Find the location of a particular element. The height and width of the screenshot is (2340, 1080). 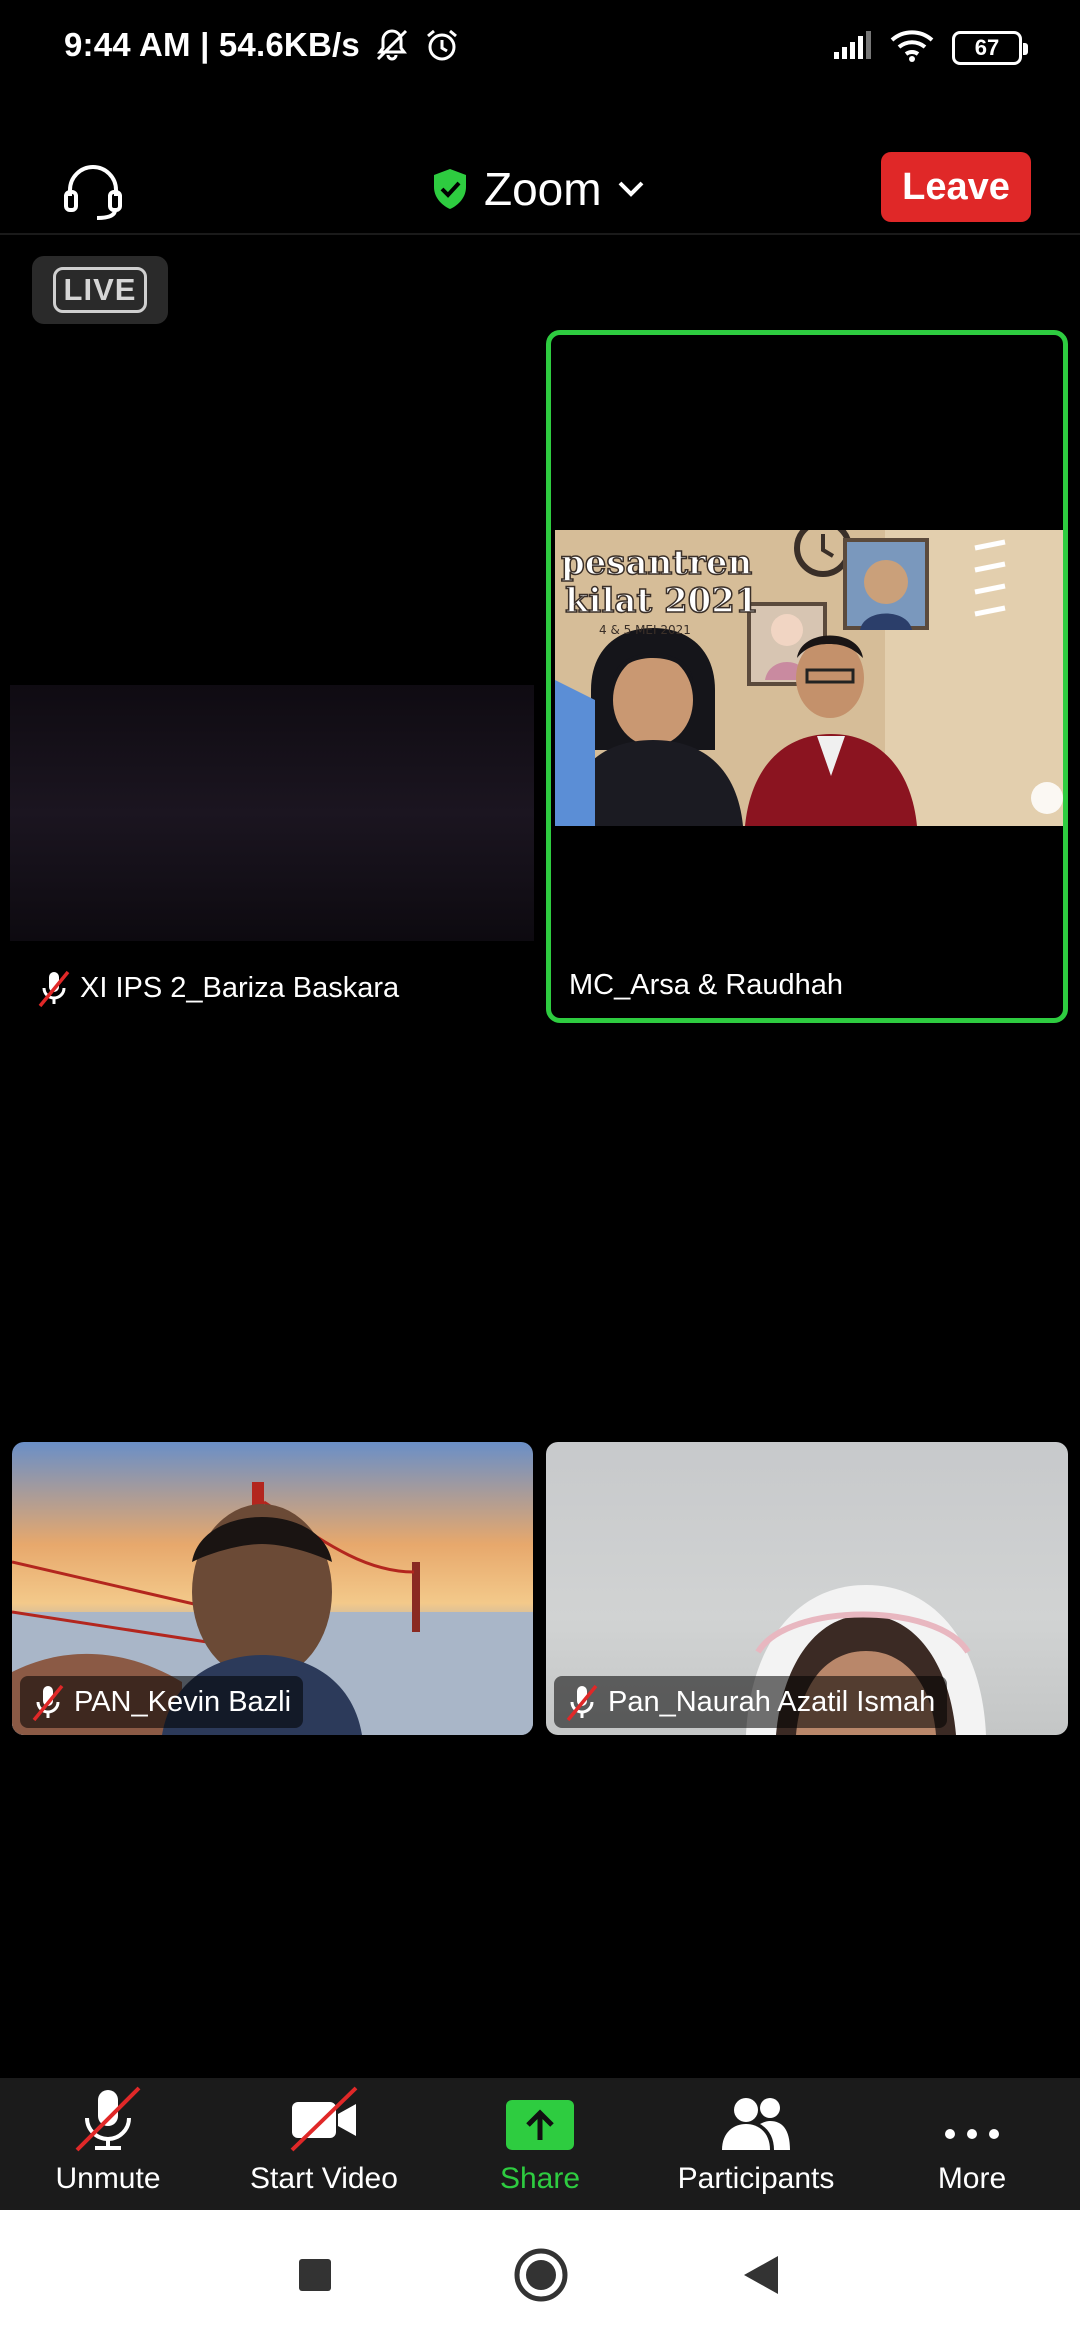

headset-icon is located at coordinates (93, 192).